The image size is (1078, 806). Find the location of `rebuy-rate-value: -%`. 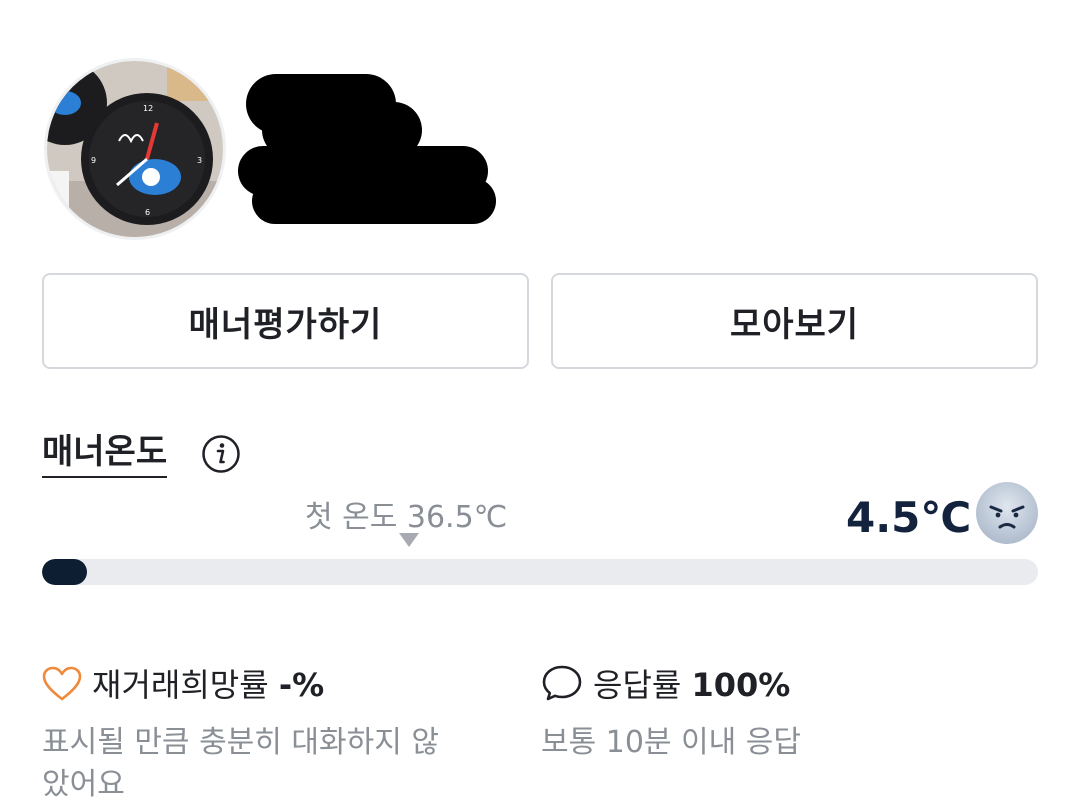

rebuy-rate-value: -% is located at coordinates (301, 685).